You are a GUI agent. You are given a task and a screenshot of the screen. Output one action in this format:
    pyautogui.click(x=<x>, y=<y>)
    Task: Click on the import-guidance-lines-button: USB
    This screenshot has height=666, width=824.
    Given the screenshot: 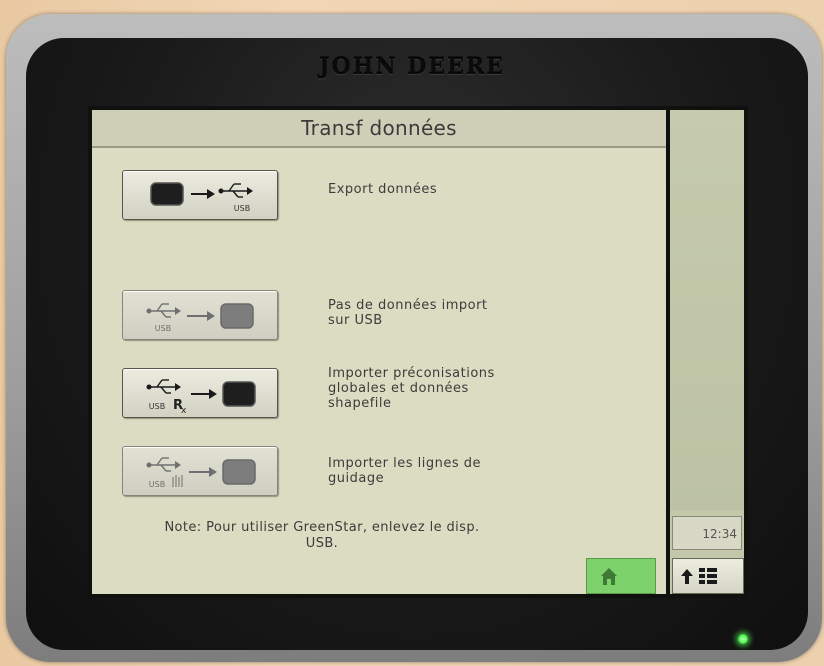 What is the action you would take?
    pyautogui.click(x=200, y=471)
    